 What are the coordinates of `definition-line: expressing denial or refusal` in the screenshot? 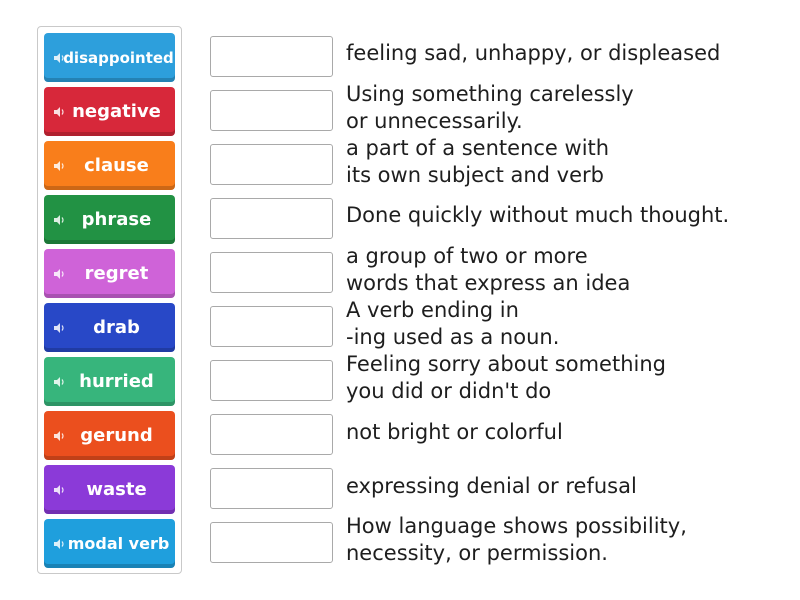 It's located at (491, 486).